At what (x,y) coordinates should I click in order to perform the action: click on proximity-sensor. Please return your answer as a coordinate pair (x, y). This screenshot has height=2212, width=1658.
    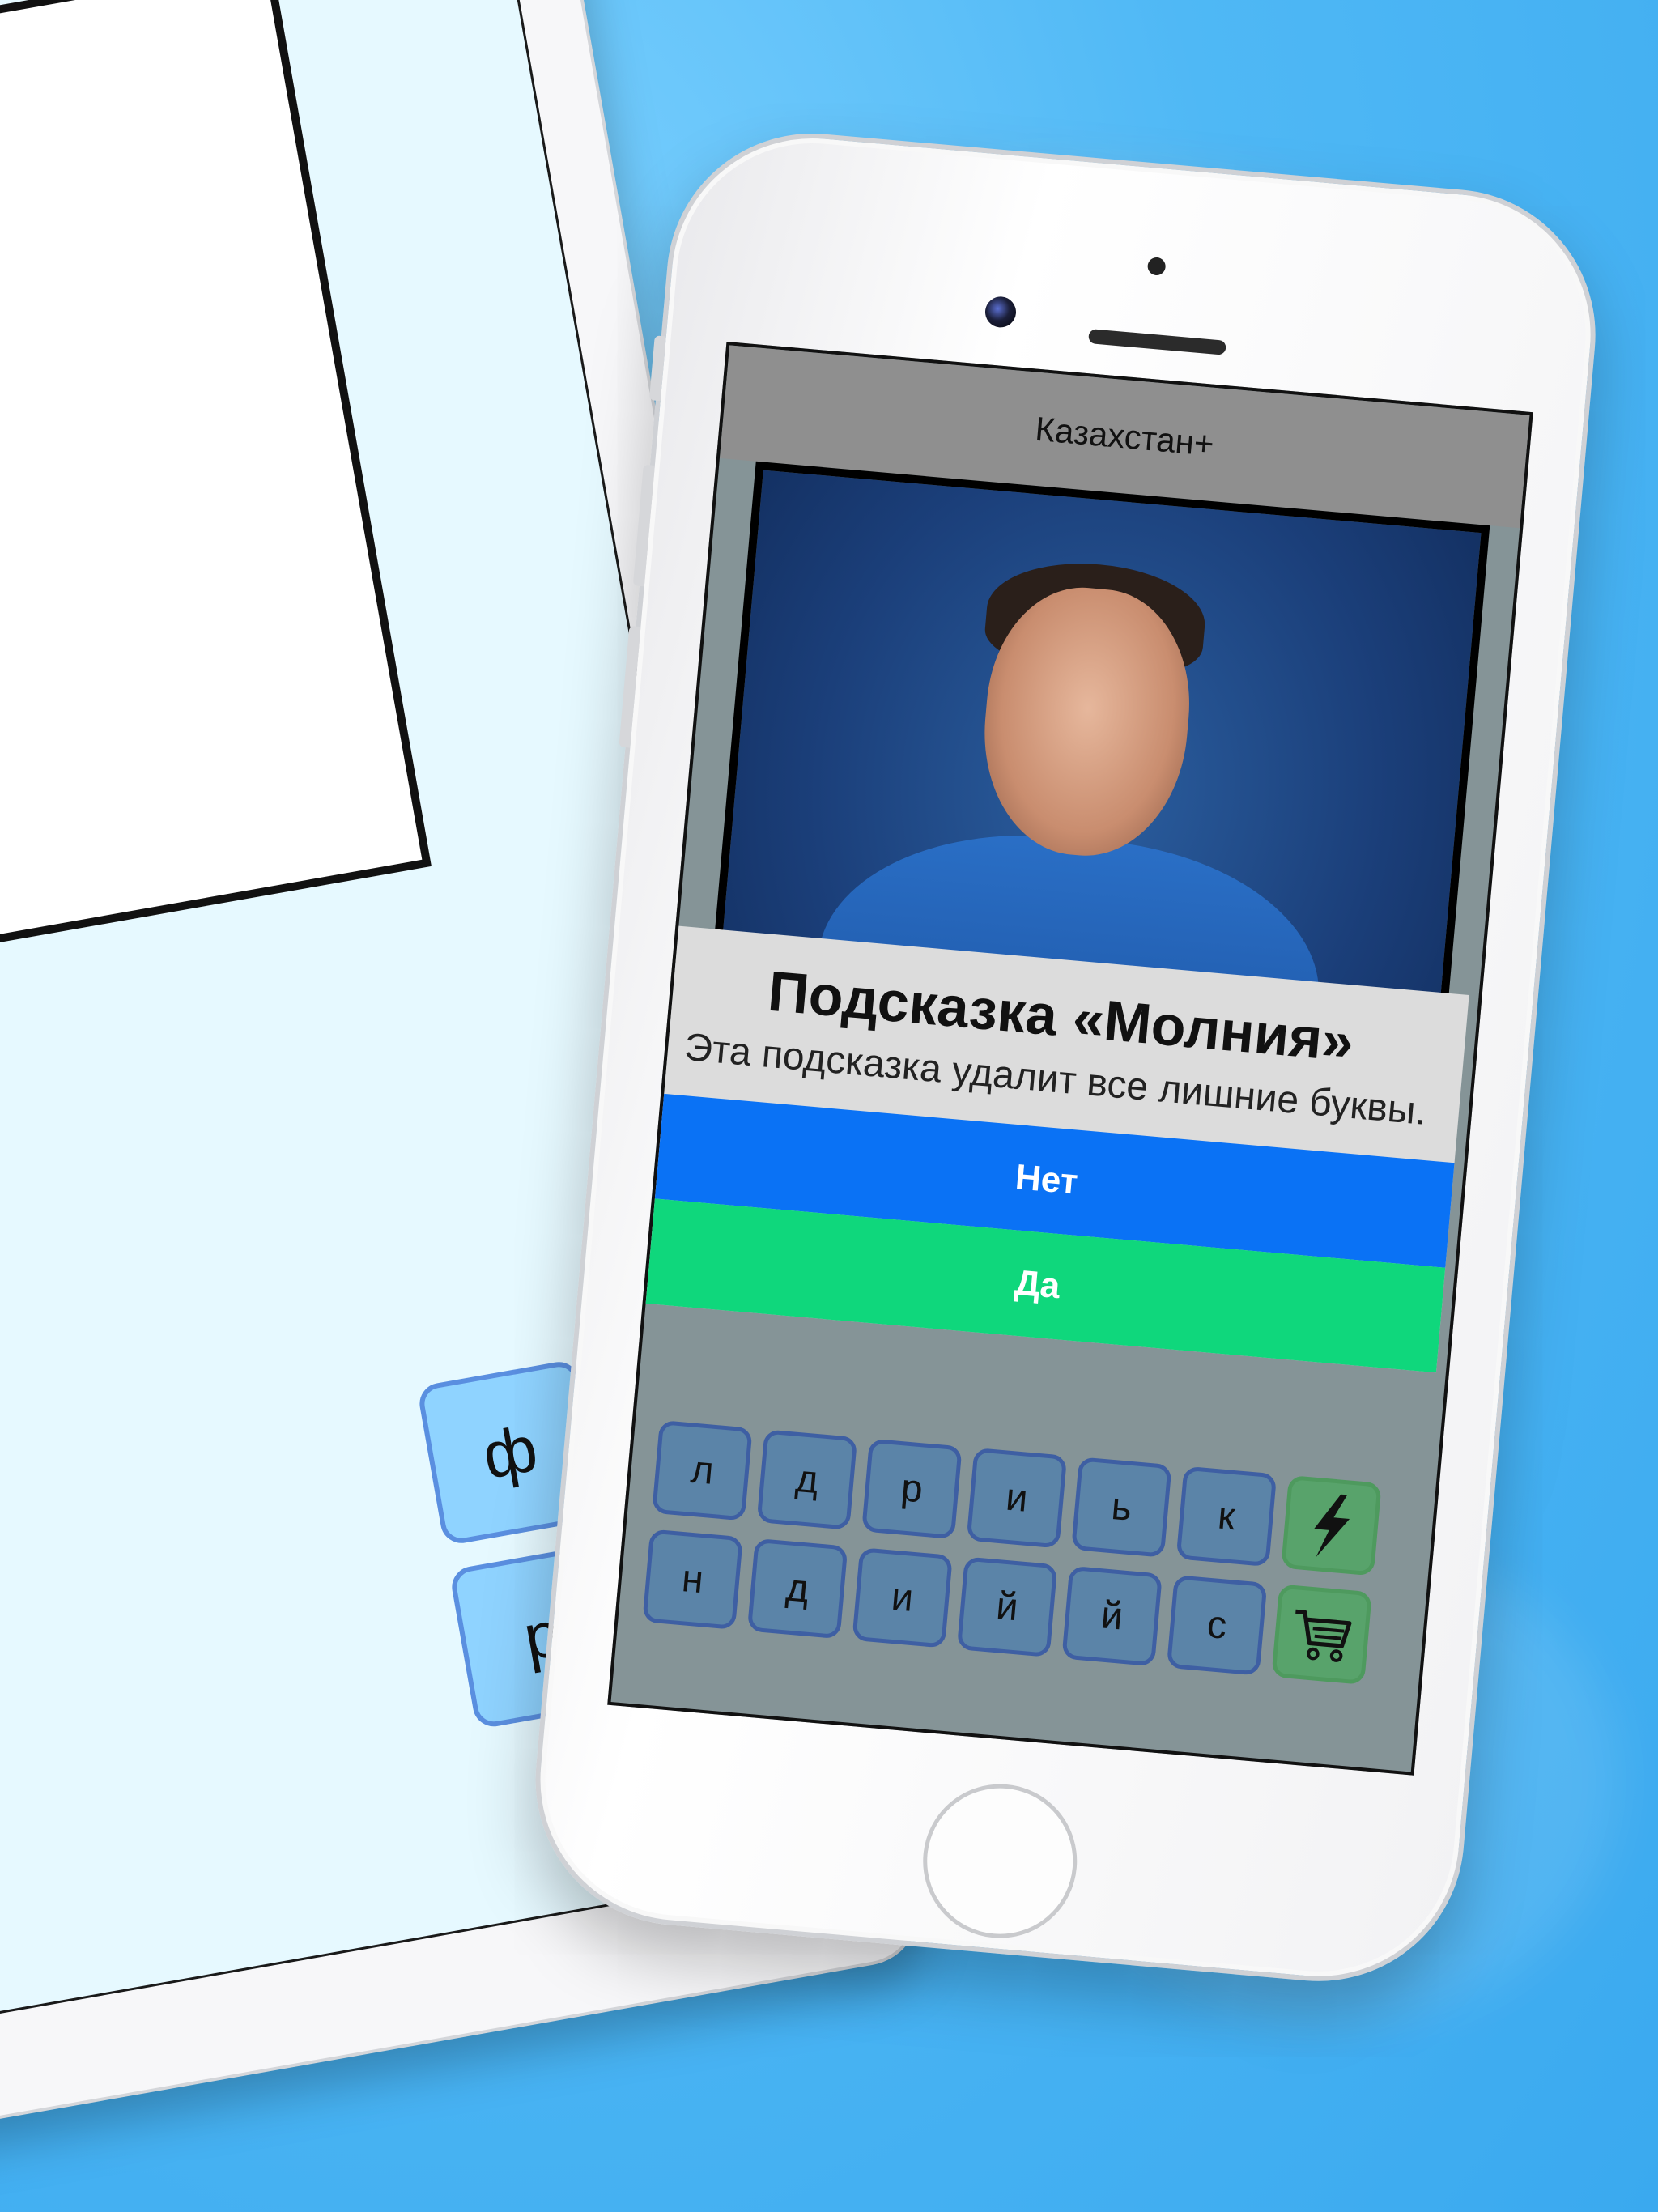
    Looking at the image, I should click on (1156, 266).